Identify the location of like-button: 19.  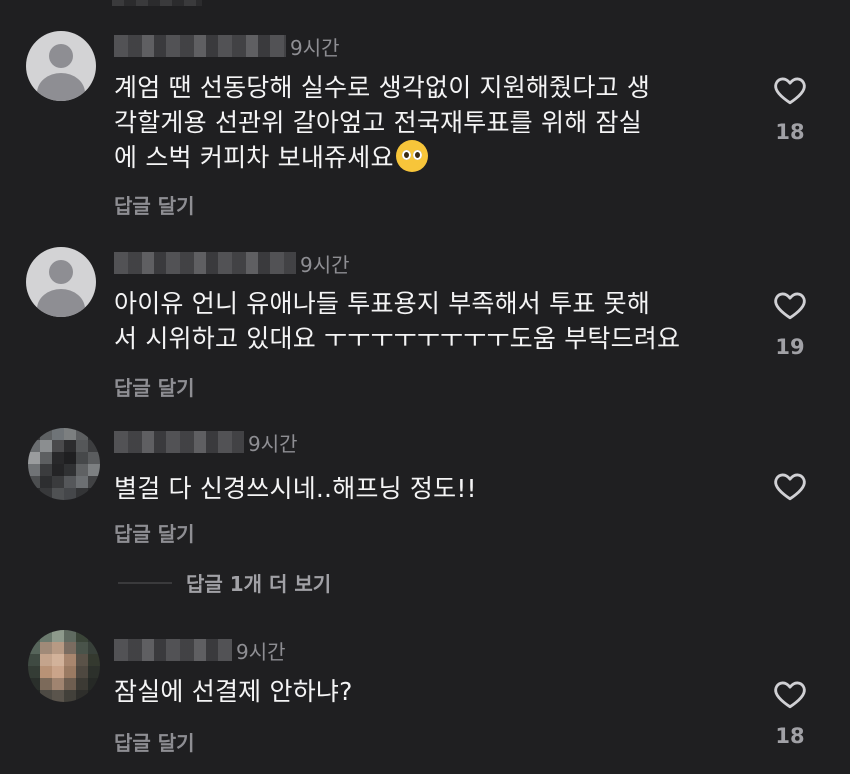
(790, 323).